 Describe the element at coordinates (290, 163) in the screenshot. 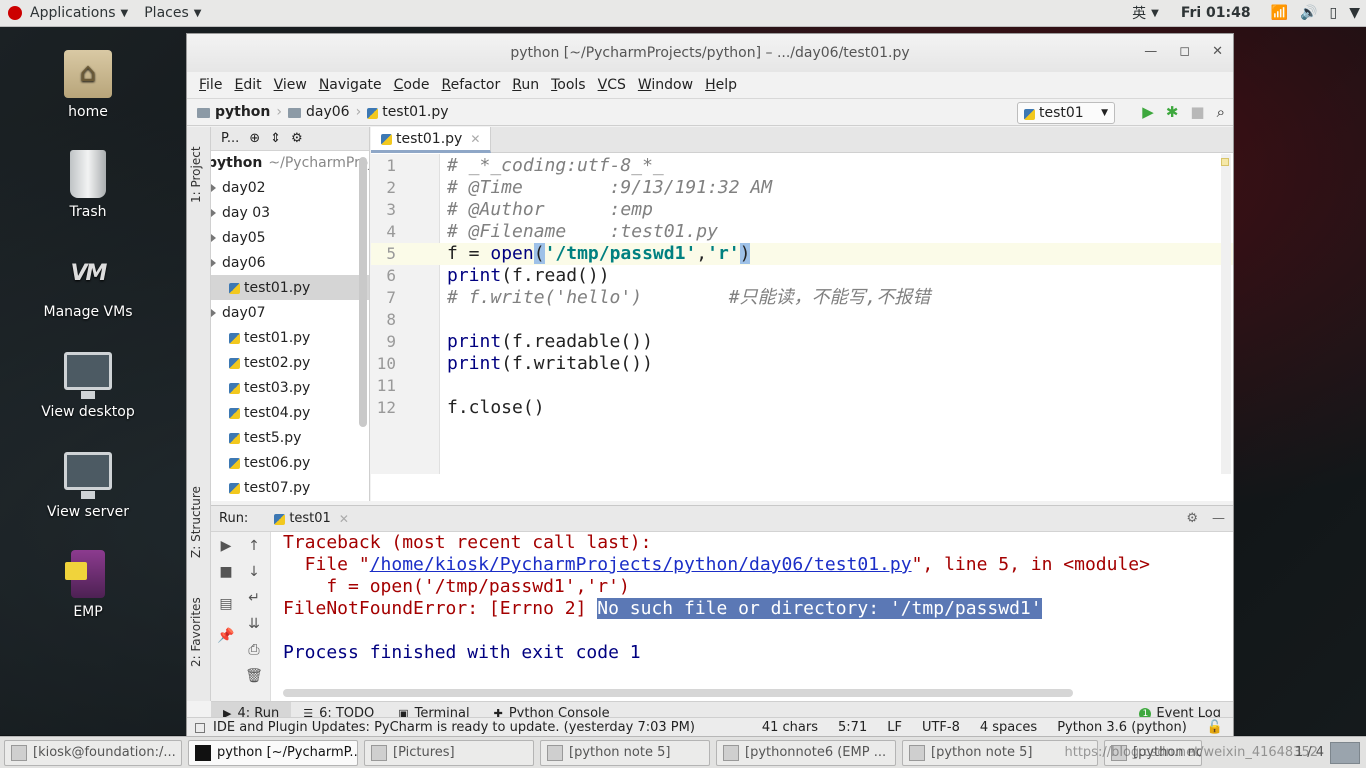

I see `project-root: python ~/PycharmProjec` at that location.